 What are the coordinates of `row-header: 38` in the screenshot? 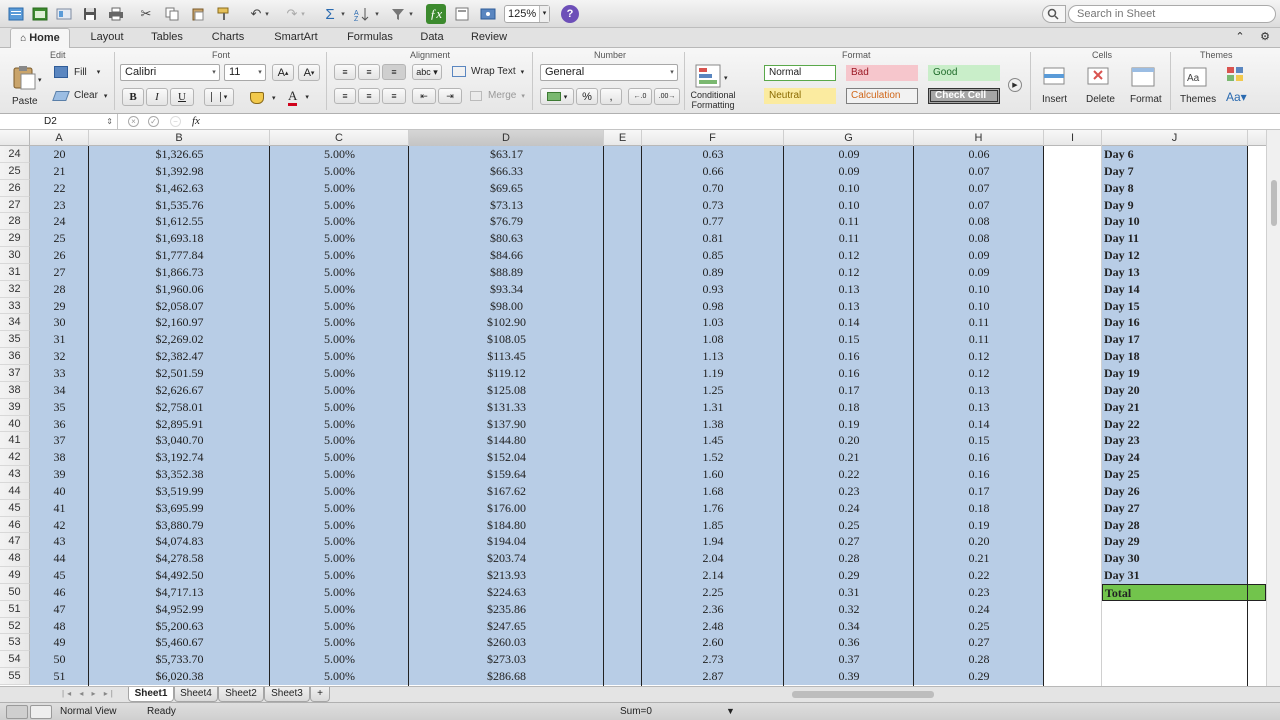 It's located at (15, 390).